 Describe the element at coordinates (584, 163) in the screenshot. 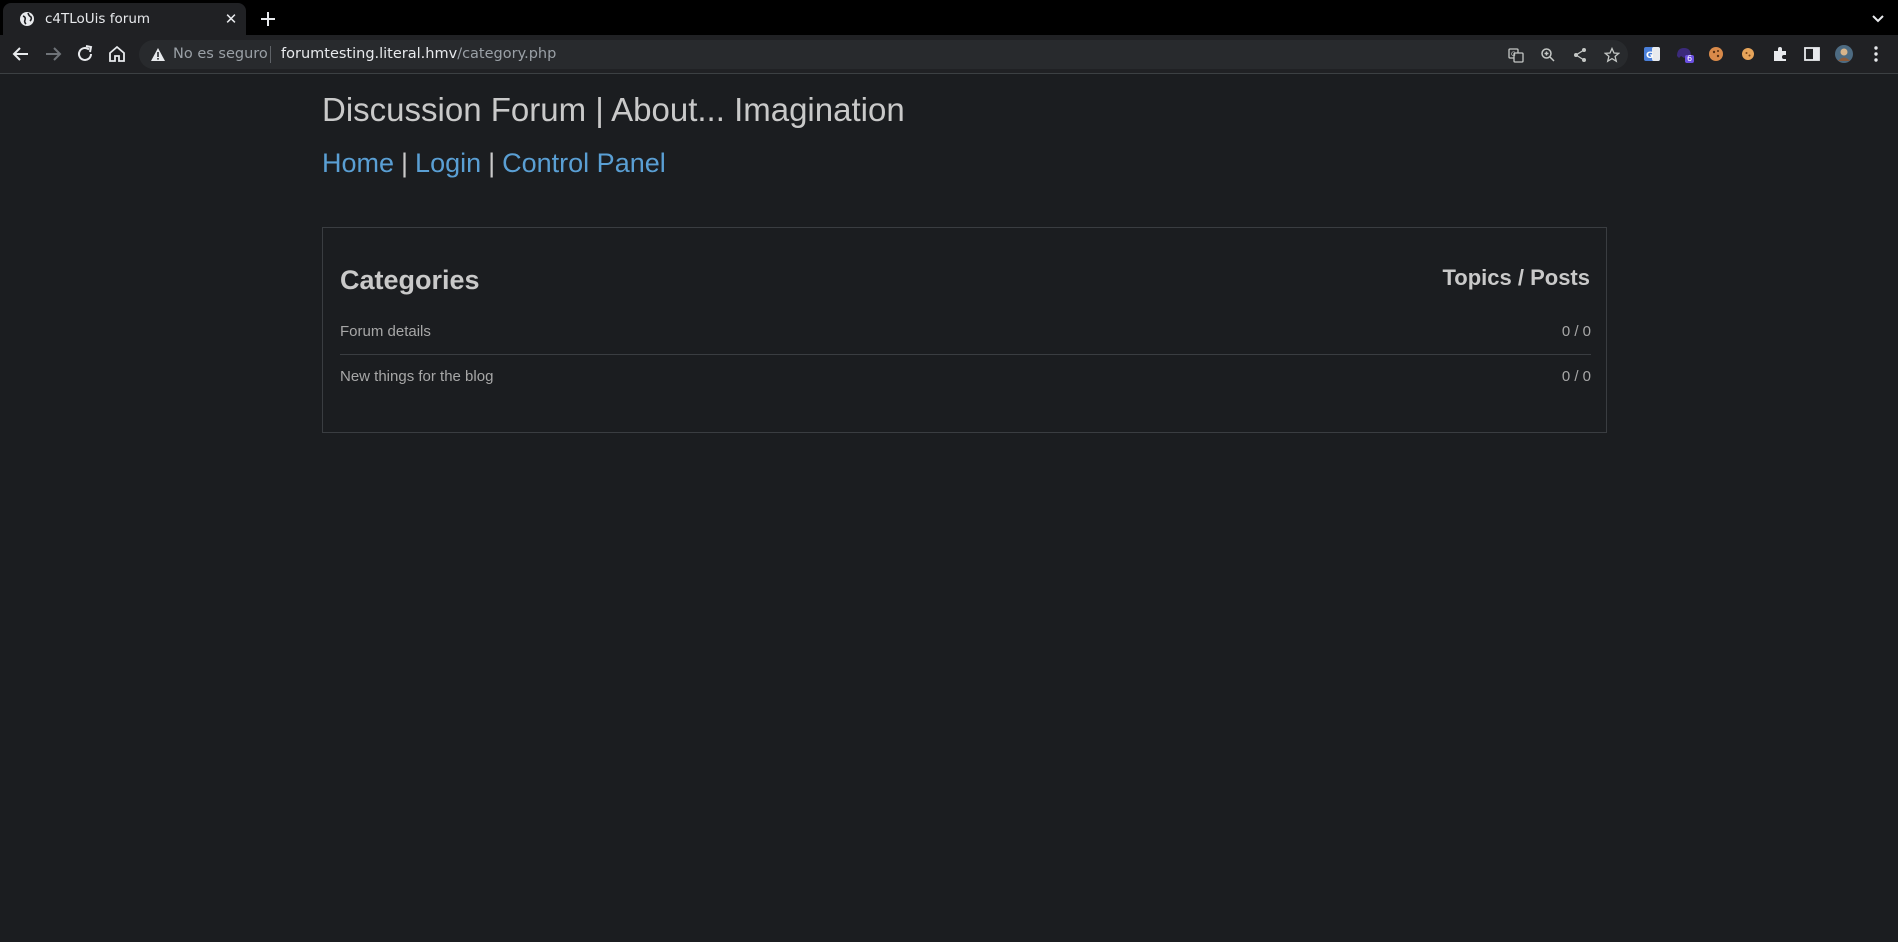

I see `nav-control-panel-link: Control Panel` at that location.